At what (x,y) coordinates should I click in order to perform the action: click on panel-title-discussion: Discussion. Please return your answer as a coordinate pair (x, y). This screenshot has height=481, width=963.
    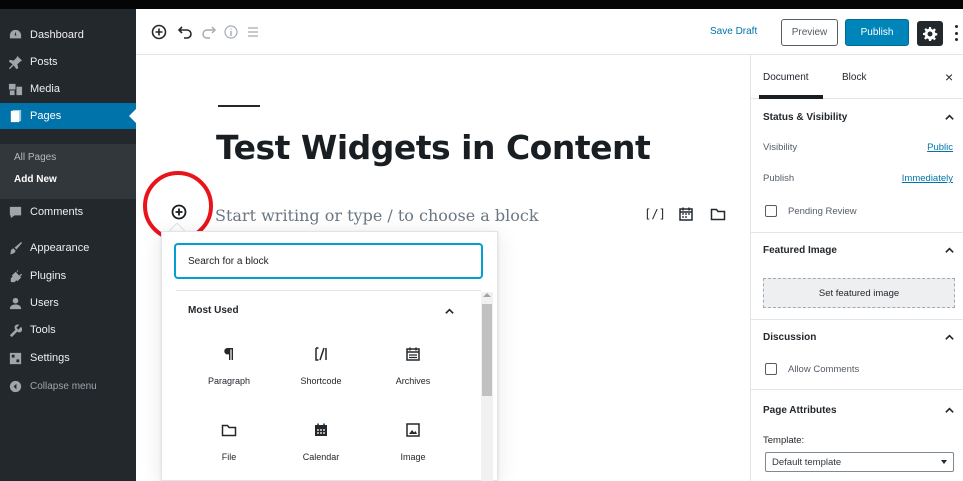
    Looking at the image, I should click on (789, 337).